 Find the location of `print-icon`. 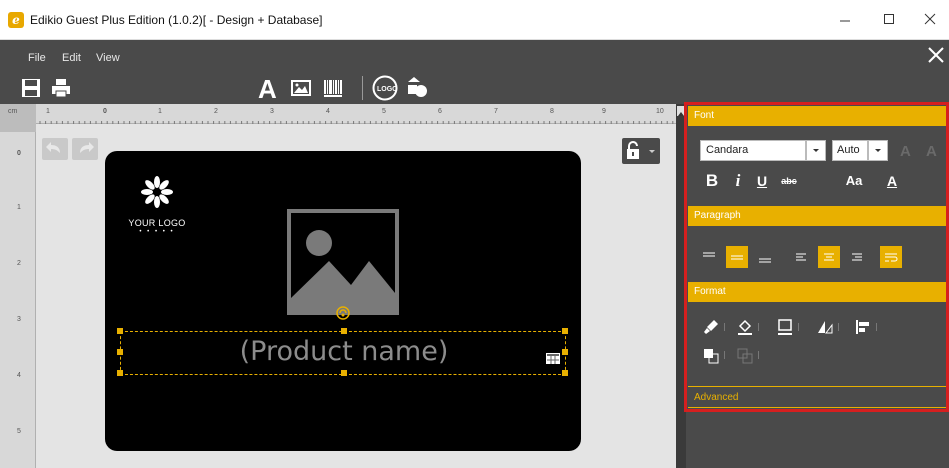

print-icon is located at coordinates (61, 88).